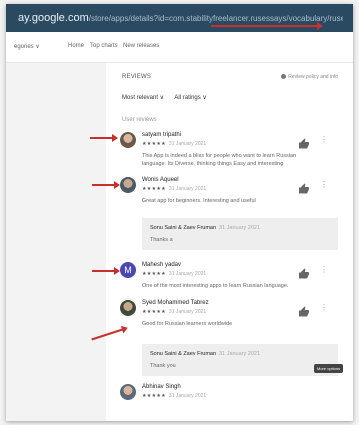  What do you see at coordinates (27, 46) in the screenshot?
I see `nav-categories: egories ∨` at bounding box center [27, 46].